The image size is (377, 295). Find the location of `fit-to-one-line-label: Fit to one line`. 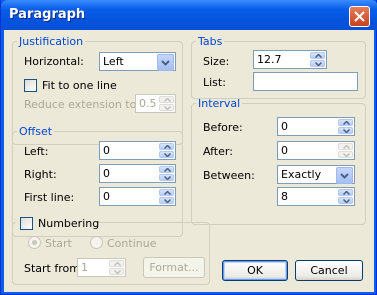

fit-to-one-line-label: Fit to one line is located at coordinates (79, 85).